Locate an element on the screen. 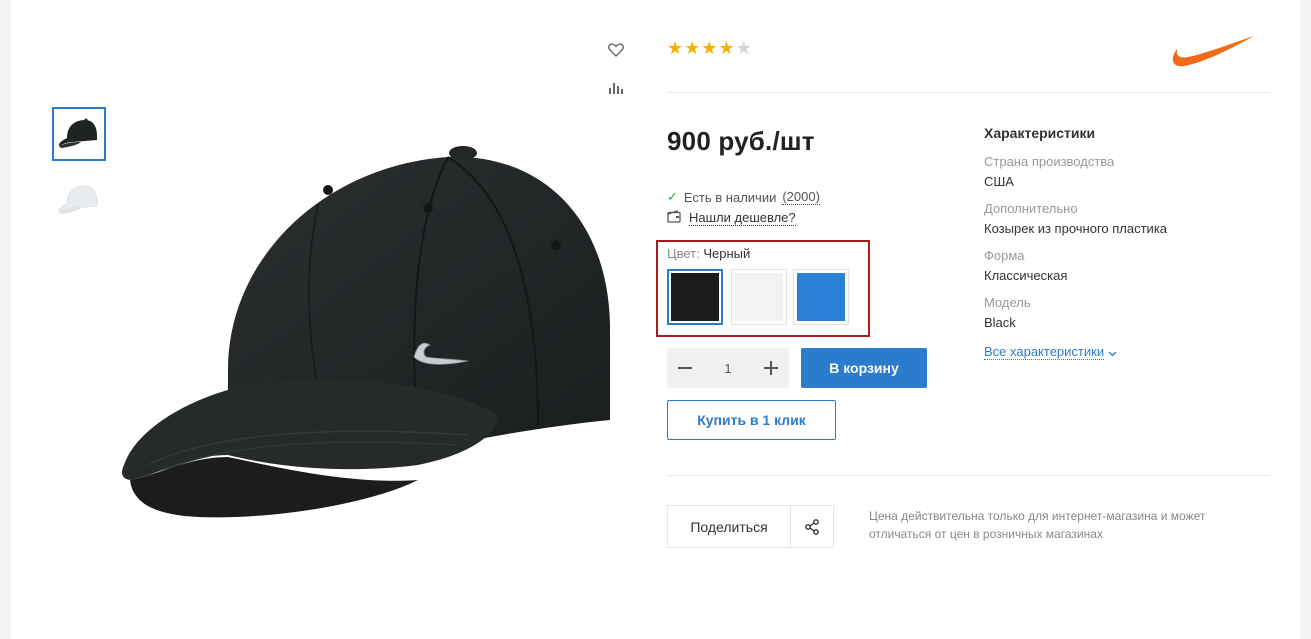 The width and height of the screenshot is (1311, 639). stock-text: Есть в наличии is located at coordinates (730, 197).